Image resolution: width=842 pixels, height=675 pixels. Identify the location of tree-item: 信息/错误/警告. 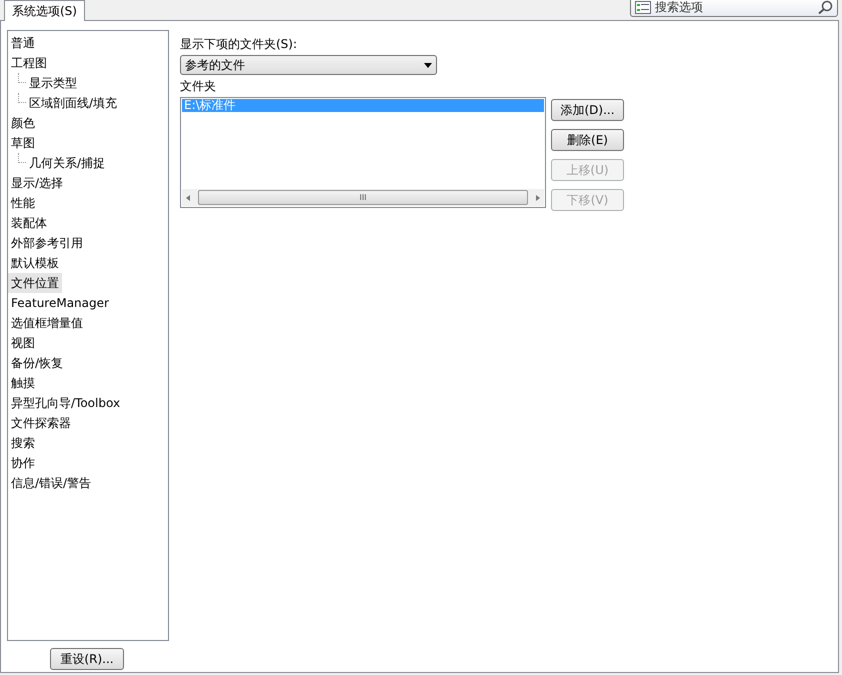
(51, 483).